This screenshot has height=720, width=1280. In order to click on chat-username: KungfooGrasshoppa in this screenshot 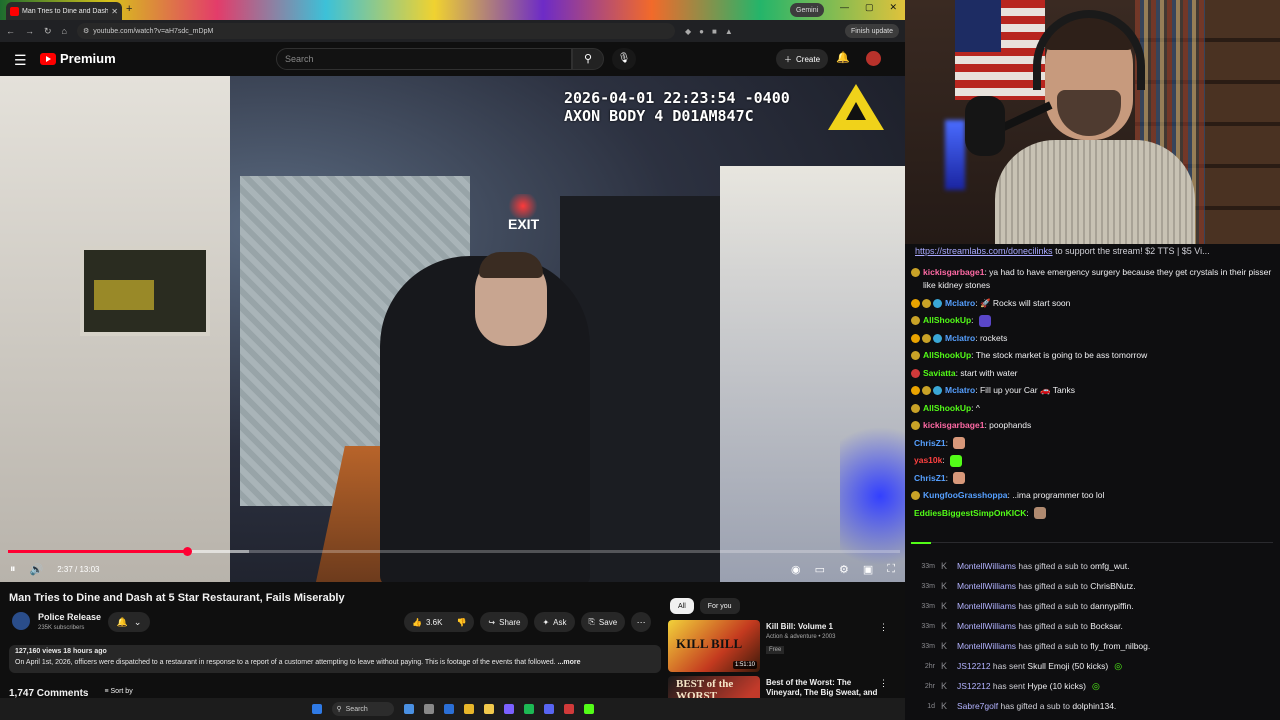, I will do `click(965, 495)`.